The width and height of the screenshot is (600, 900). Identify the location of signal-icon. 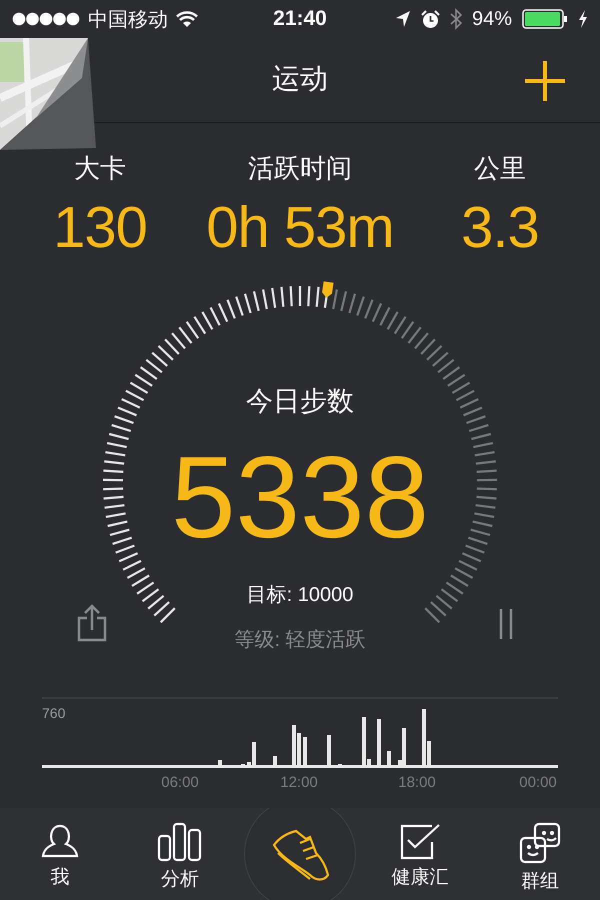
(46, 19).